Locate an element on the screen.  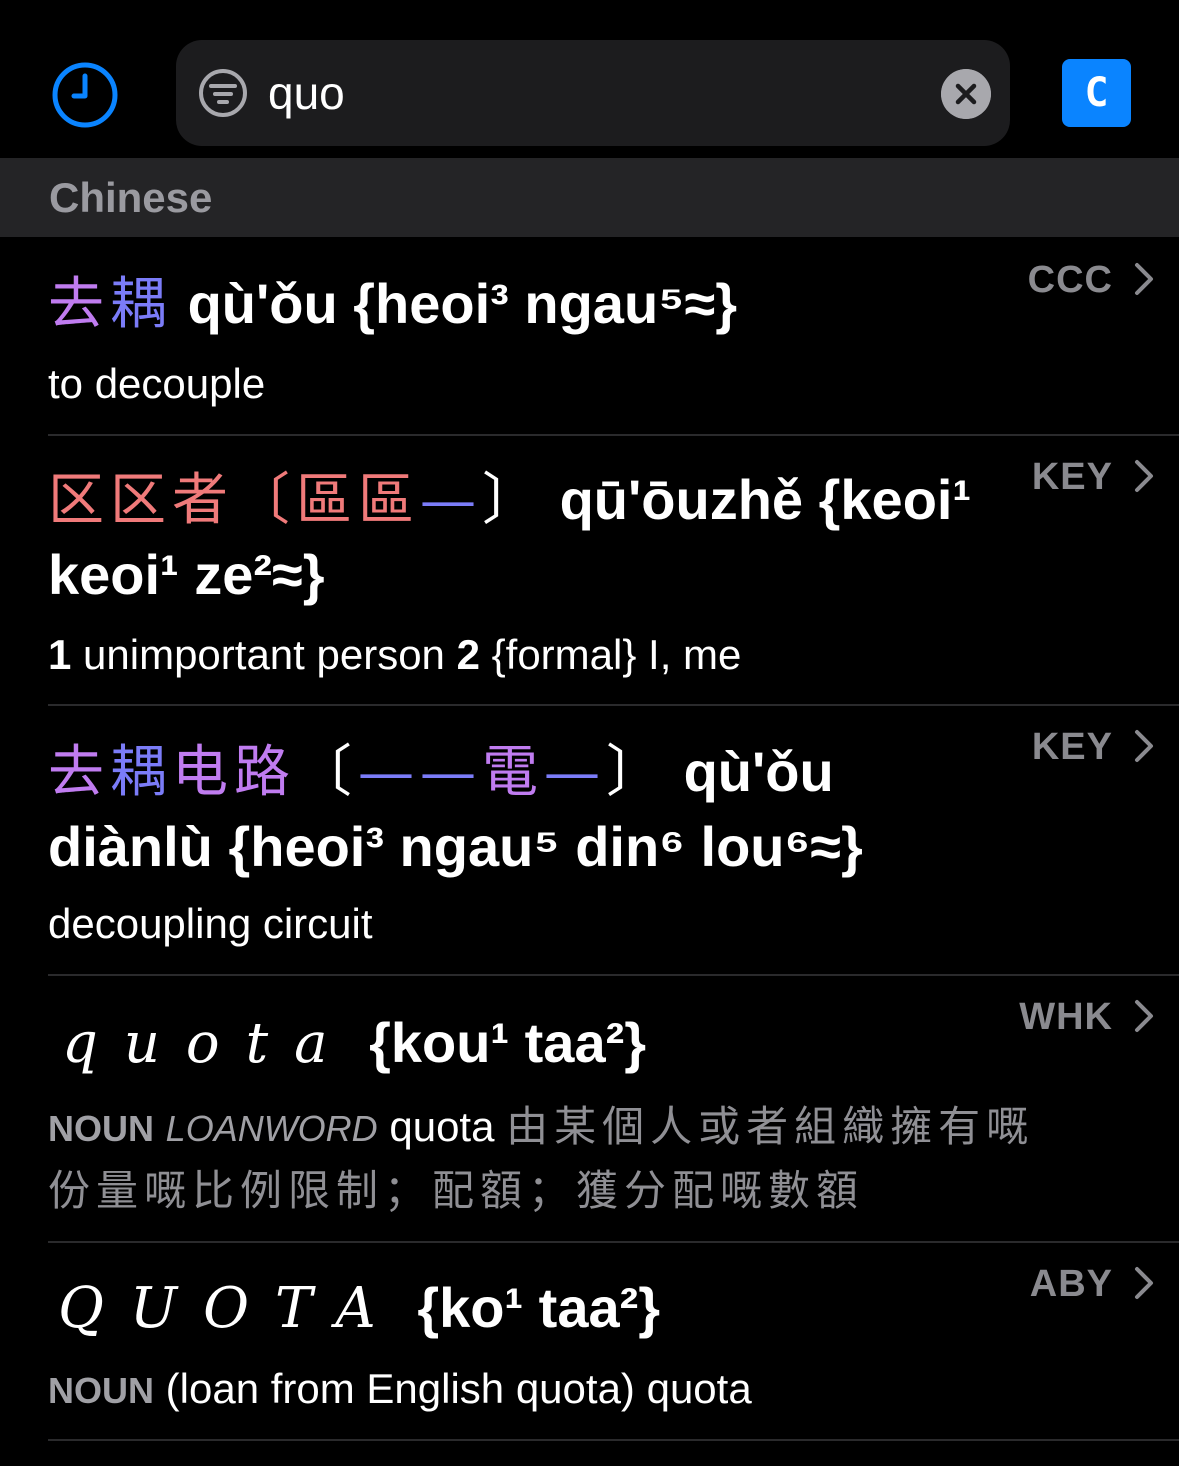
search-bar is located at coordinates (593, 93).